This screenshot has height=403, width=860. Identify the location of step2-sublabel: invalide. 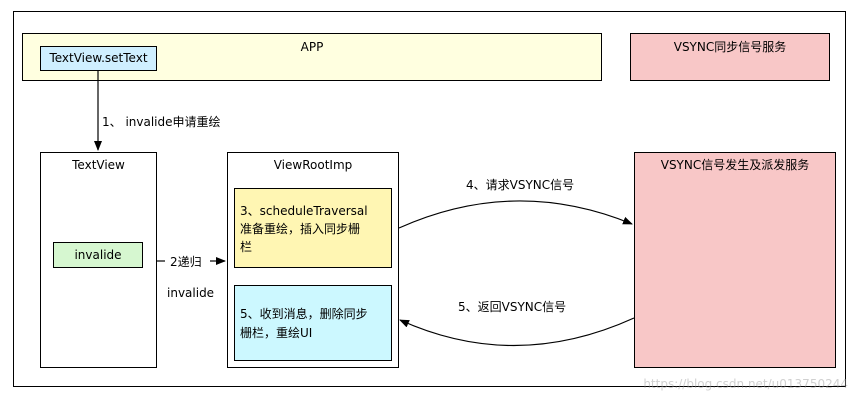
(191, 293).